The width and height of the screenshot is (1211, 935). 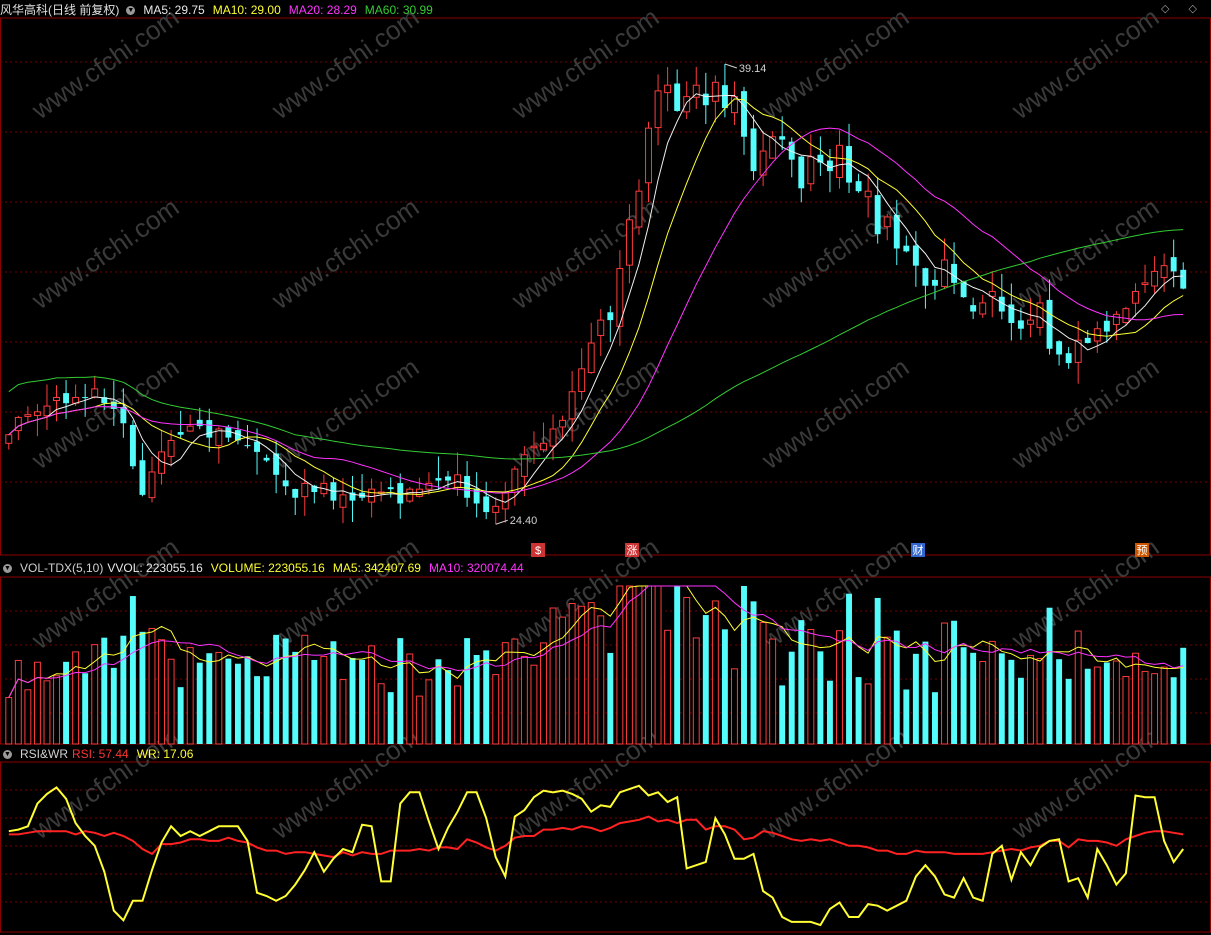 What do you see at coordinates (632, 550) in the screenshot?
I see `event-marker-label: 涨` at bounding box center [632, 550].